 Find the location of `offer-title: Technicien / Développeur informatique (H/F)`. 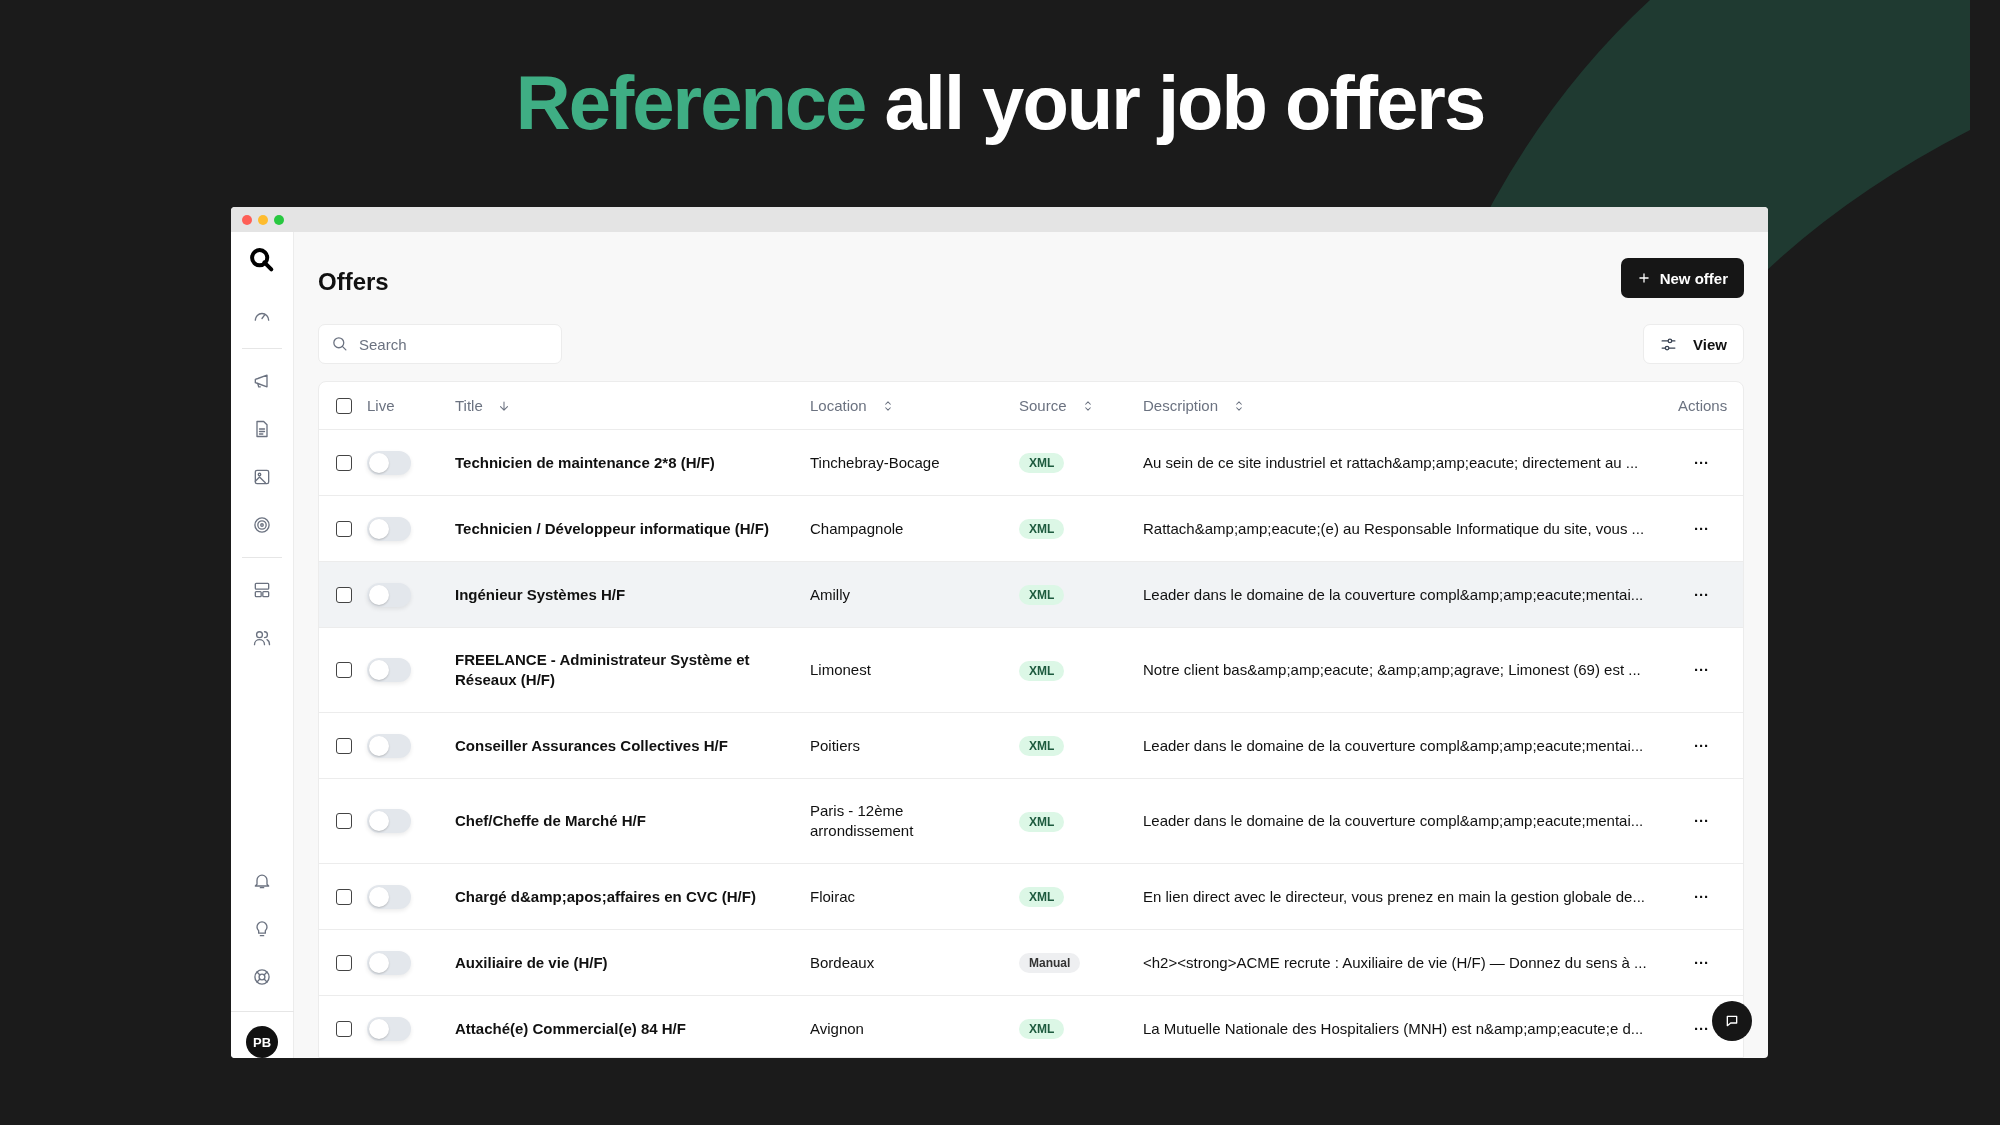

offer-title: Technicien / Développeur informatique (H/F) is located at coordinates (622, 528).